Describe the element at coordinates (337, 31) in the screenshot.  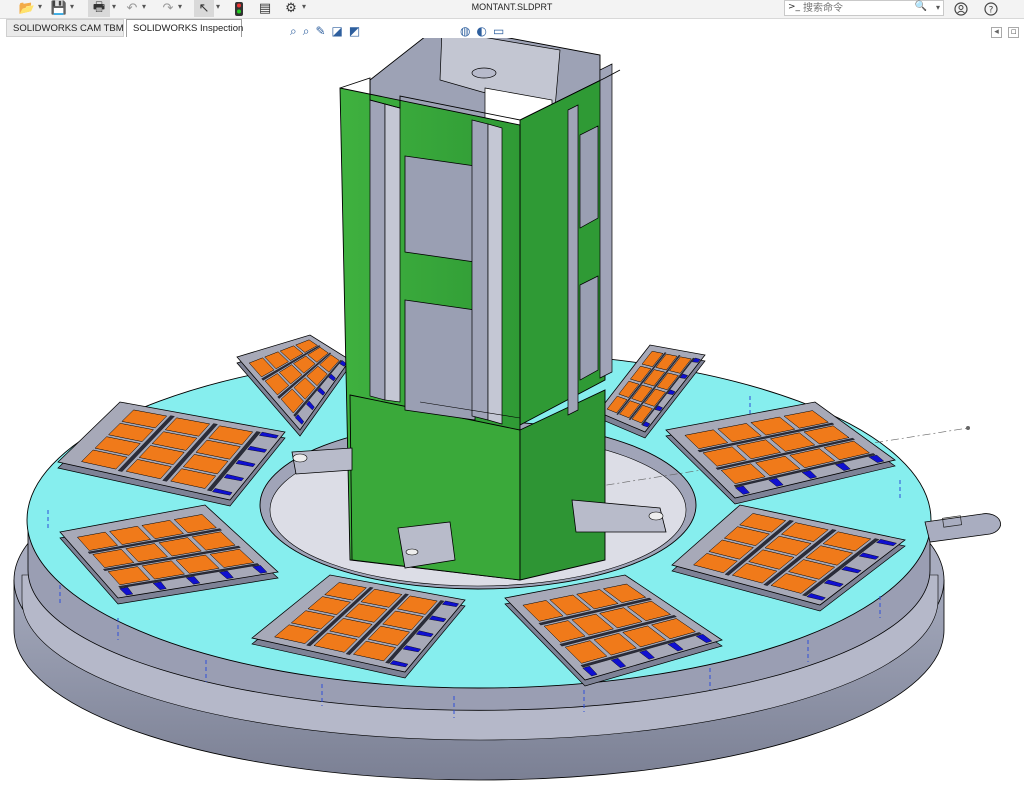
I see `section-view-icon: ◪` at that location.